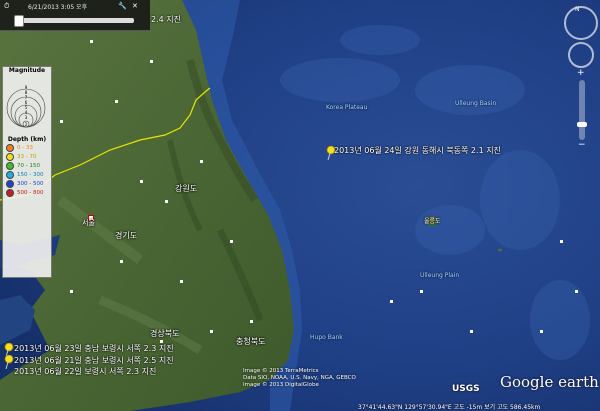 The height and width of the screenshot is (411, 600). I want to click on label-ulleung-basin: Ulleung Basin, so click(476, 103).